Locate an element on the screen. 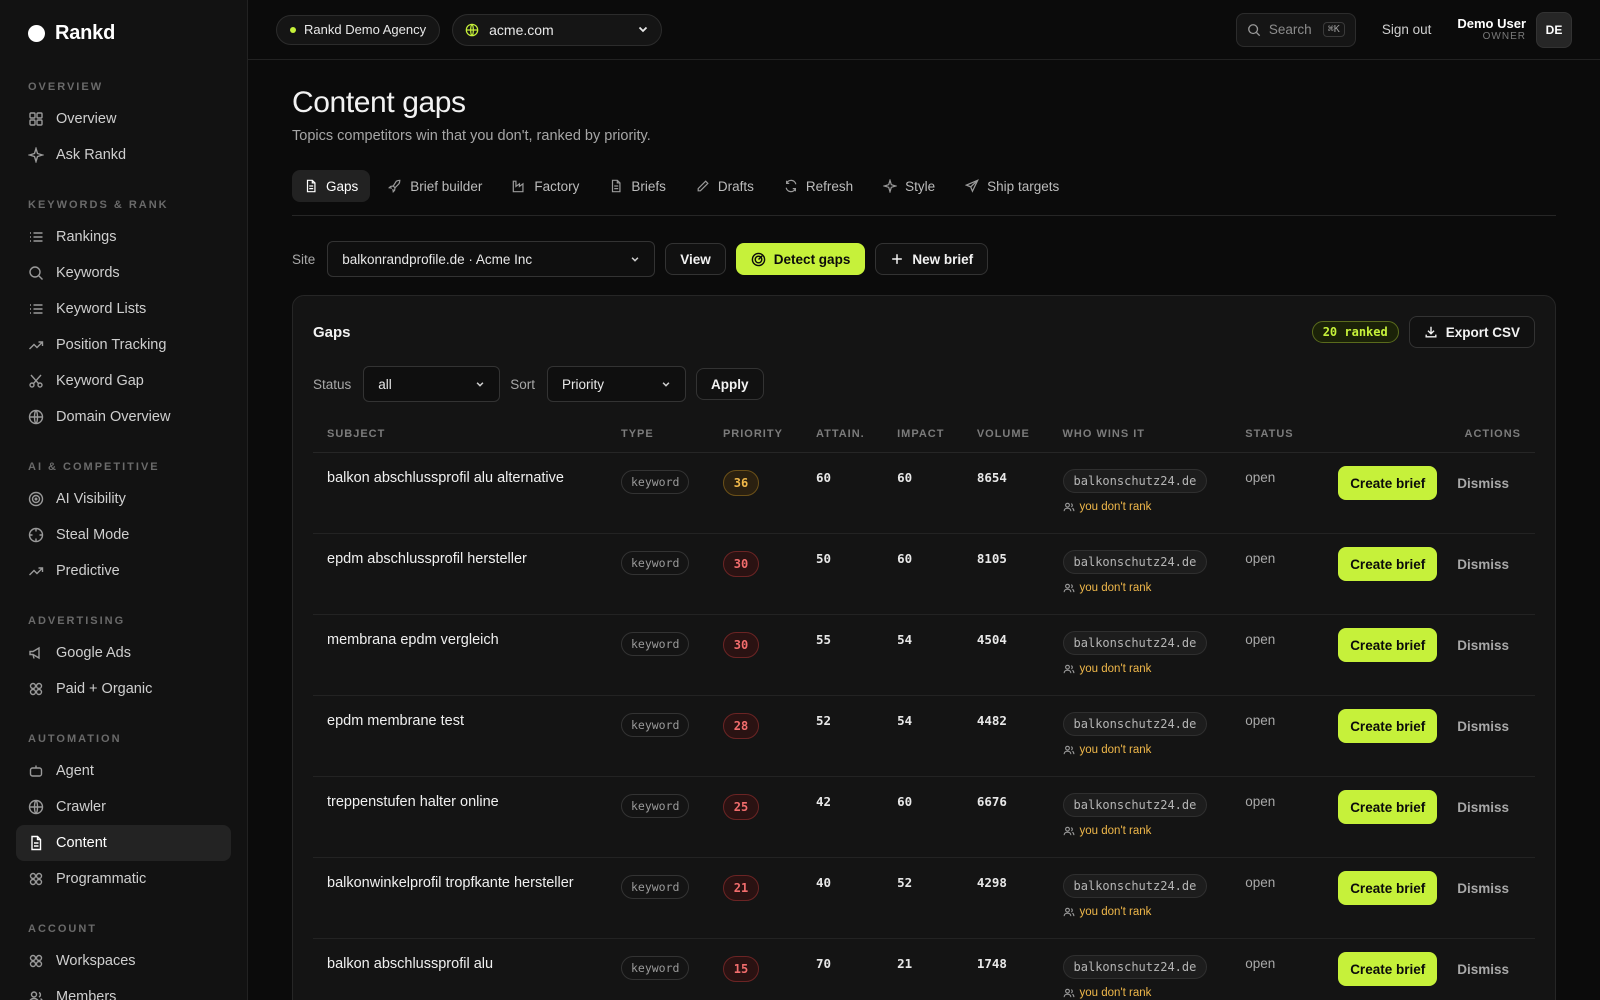 This screenshot has width=1600, height=1000. refresh-icon is located at coordinates (791, 186).